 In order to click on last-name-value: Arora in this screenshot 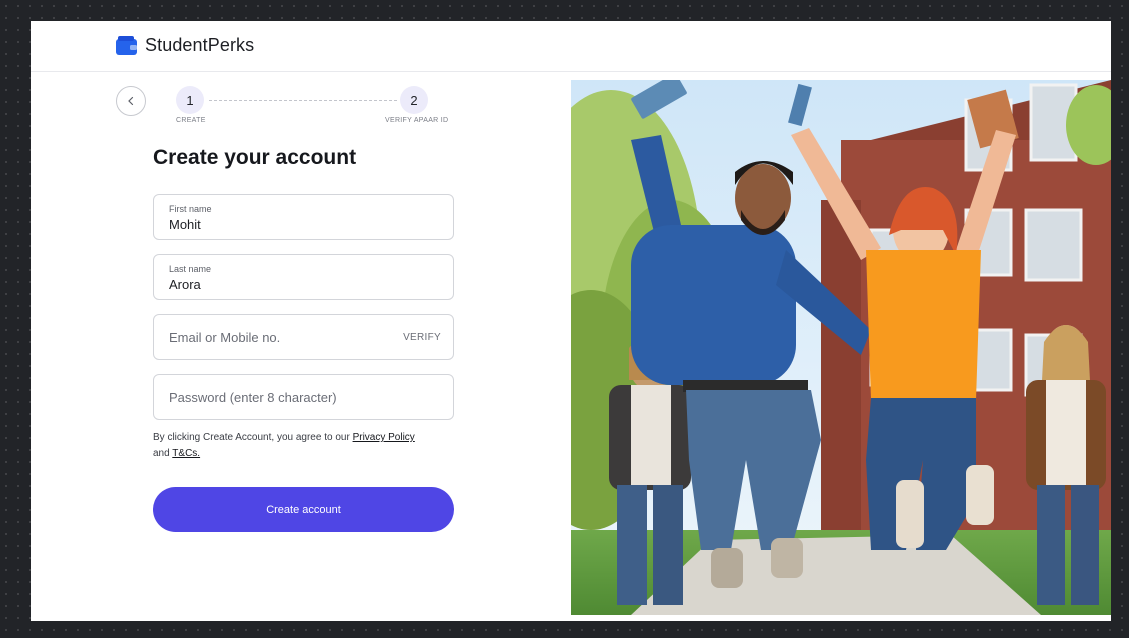, I will do `click(185, 284)`.